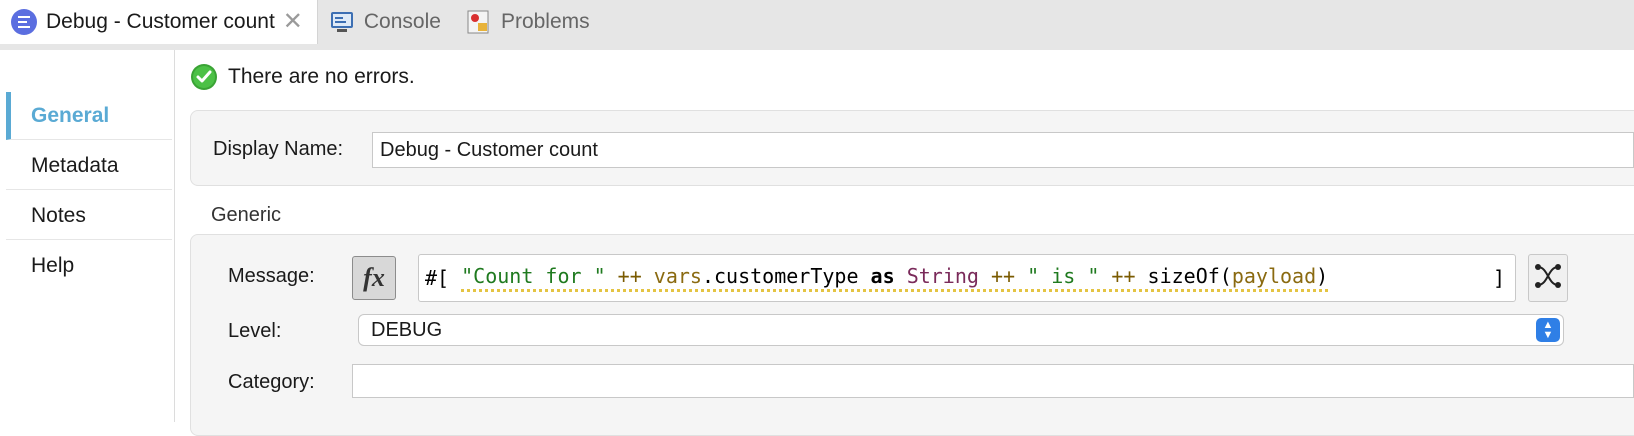 The height and width of the screenshot is (436, 1634). Describe the element at coordinates (24, 22) in the screenshot. I see `logger-icon` at that location.